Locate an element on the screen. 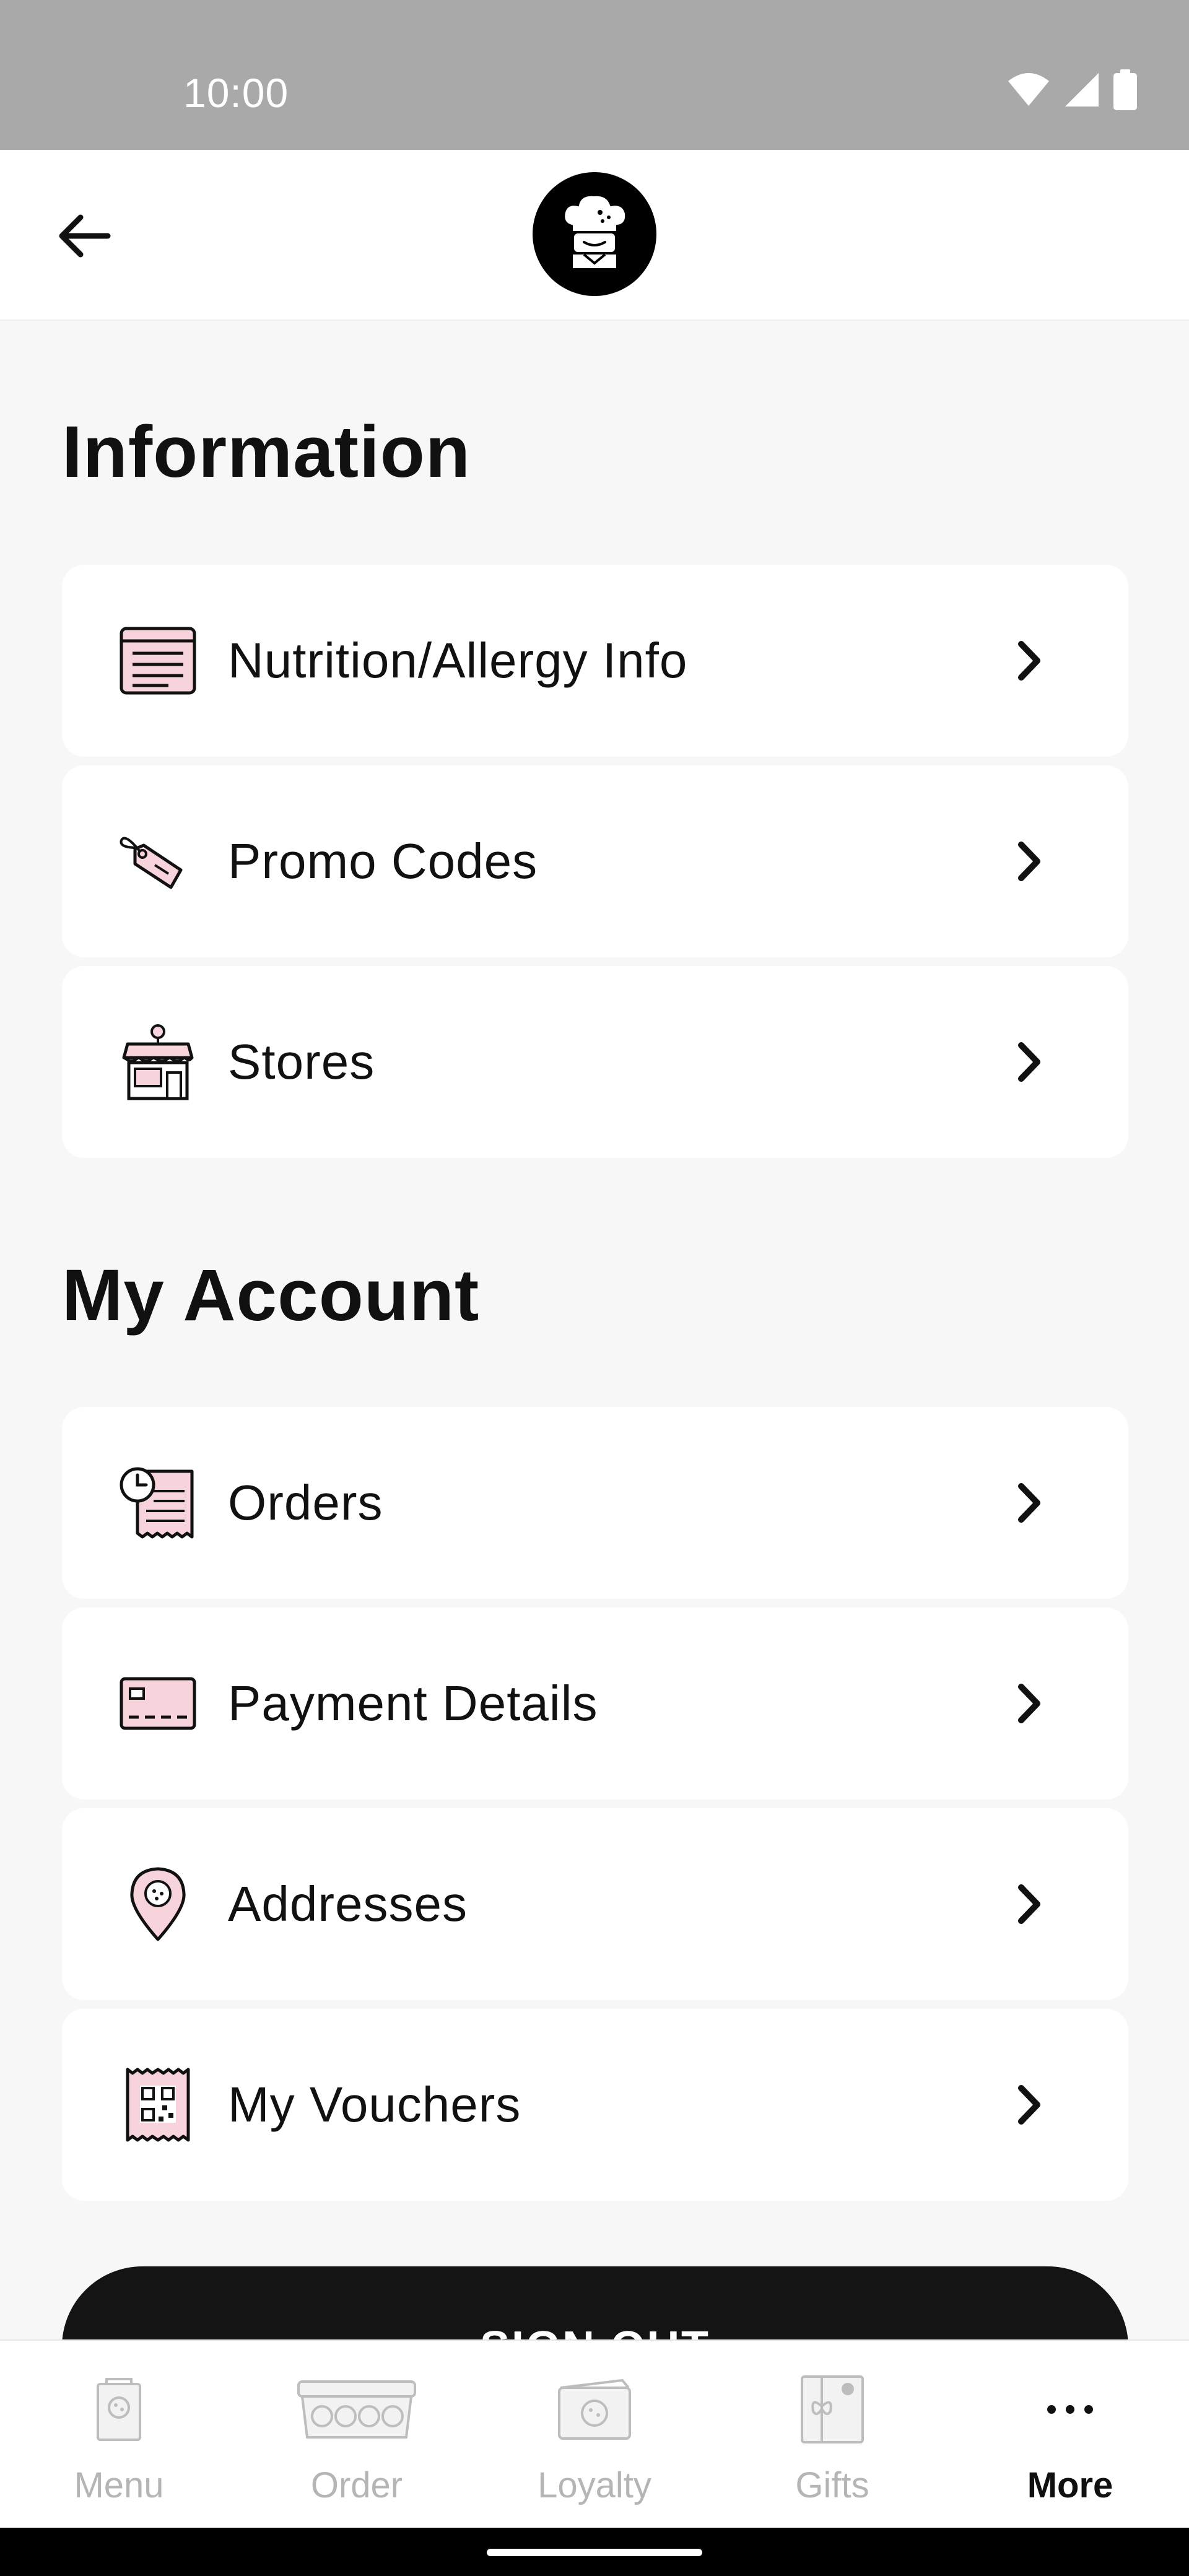 This screenshot has height=2576, width=1189. tab-menu: Menu is located at coordinates (119, 2434).